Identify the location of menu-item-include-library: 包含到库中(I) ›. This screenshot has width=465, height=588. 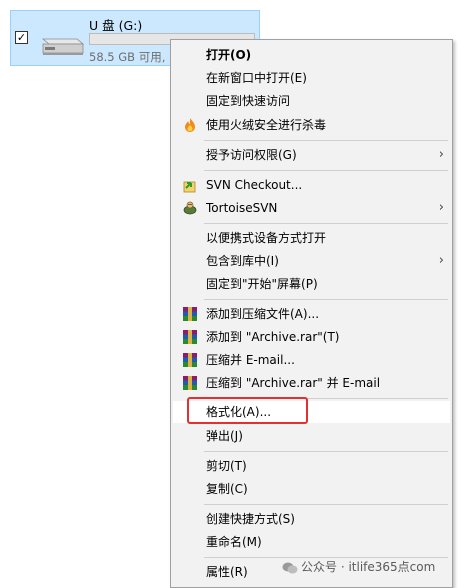
(311, 261).